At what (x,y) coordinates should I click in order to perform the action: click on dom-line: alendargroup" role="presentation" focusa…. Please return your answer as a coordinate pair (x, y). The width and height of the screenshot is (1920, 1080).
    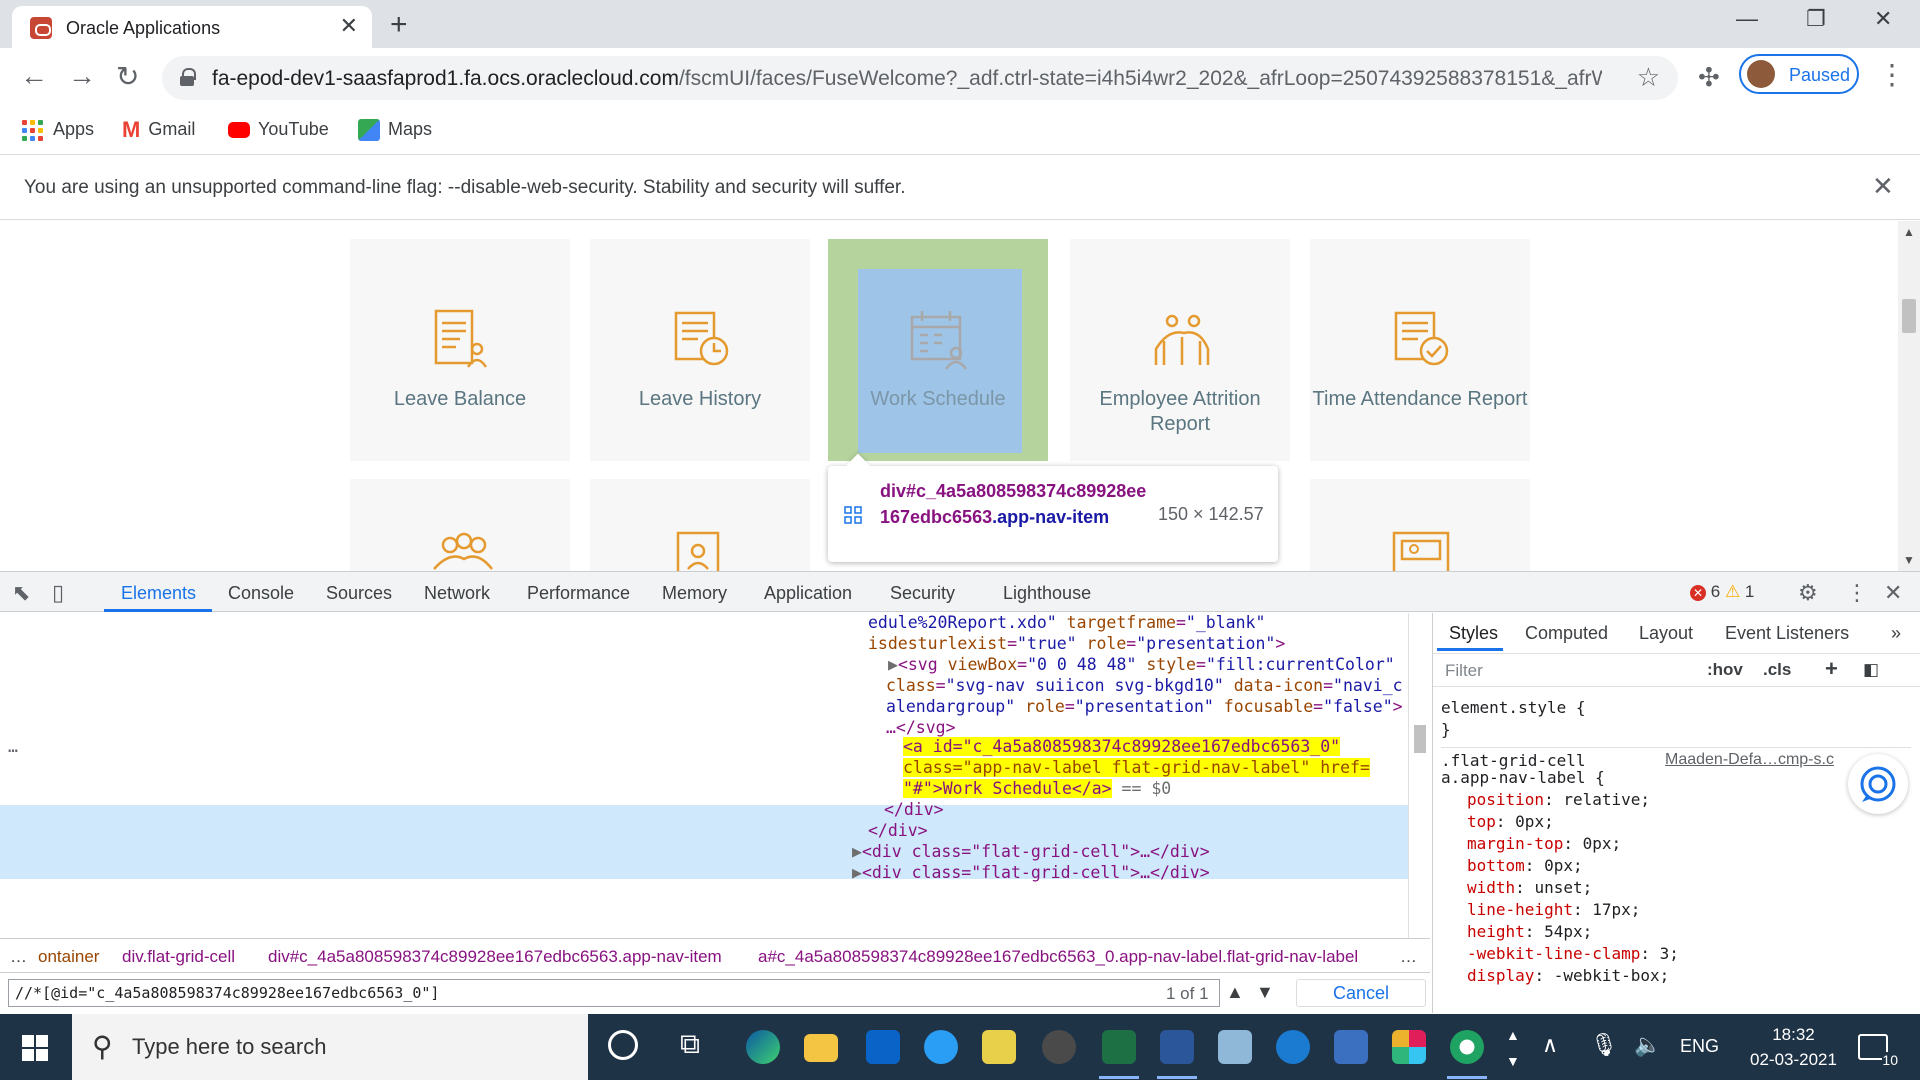
    Looking at the image, I should click on (1144, 707).